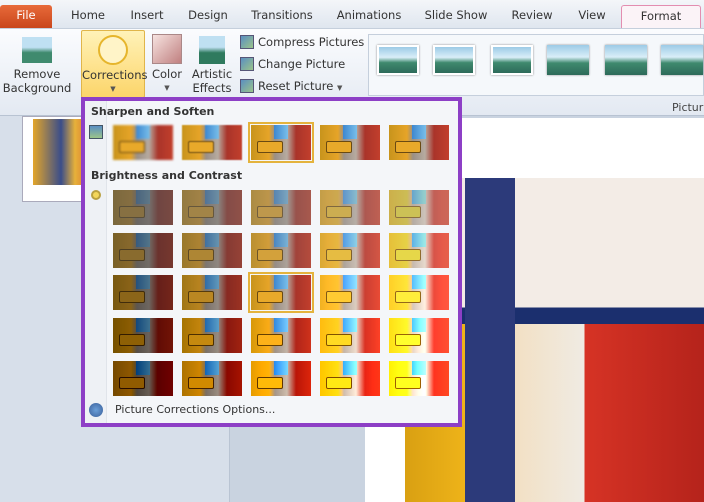 Image resolution: width=704 pixels, height=502 pixels. Describe the element at coordinates (296, 86) in the screenshot. I see `label: Reset Picture` at that location.